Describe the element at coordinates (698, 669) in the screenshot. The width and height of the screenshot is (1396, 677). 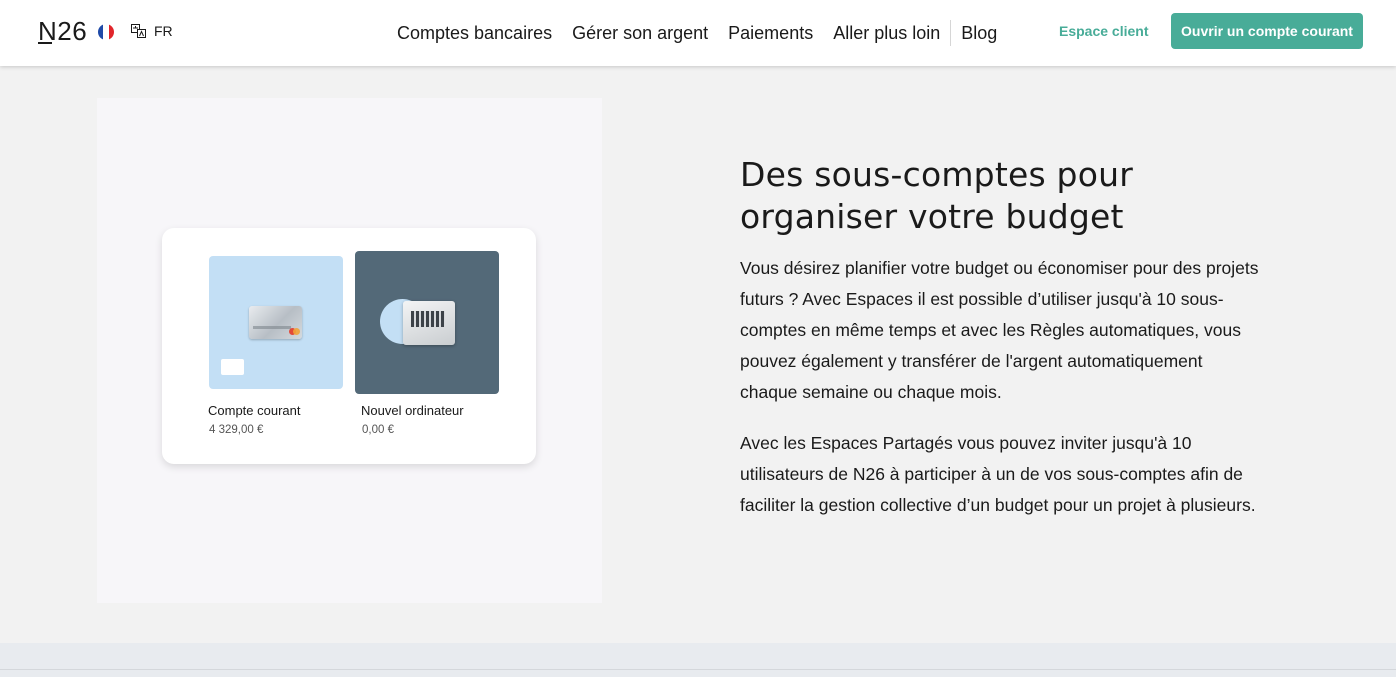
I see `section-divider` at that location.